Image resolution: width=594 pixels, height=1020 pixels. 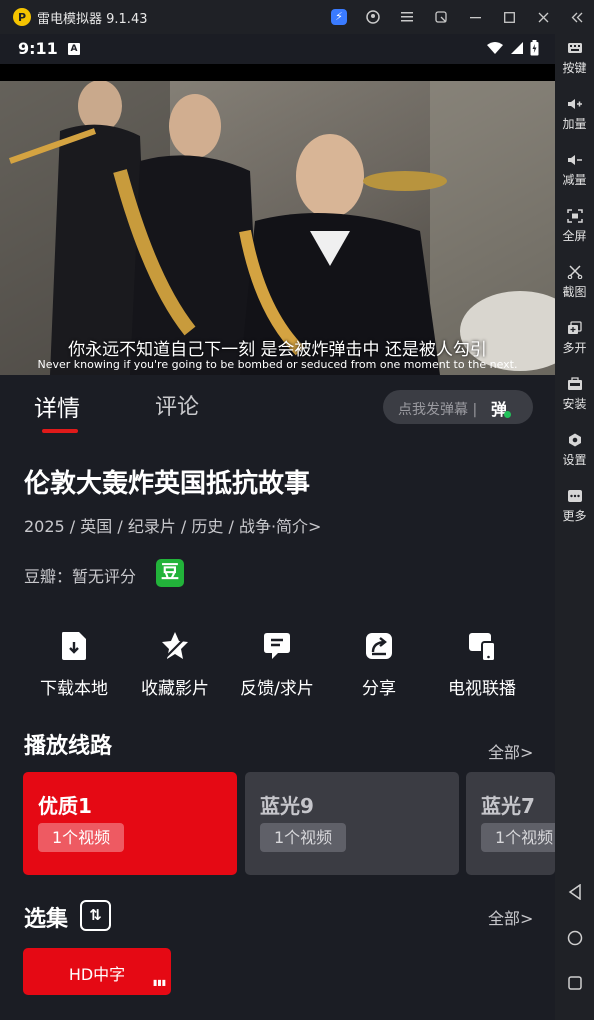 I want to click on routes-section-title: 播放线路, so click(x=68, y=746).